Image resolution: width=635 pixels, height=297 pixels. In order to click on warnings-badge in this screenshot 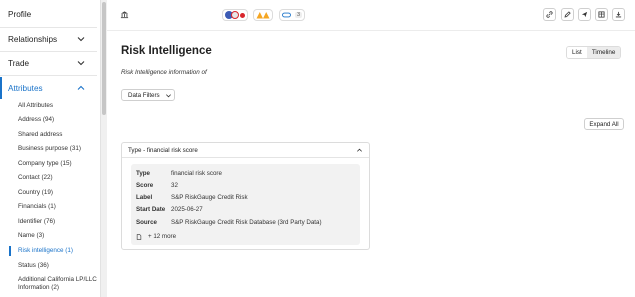, I will do `click(263, 15)`.